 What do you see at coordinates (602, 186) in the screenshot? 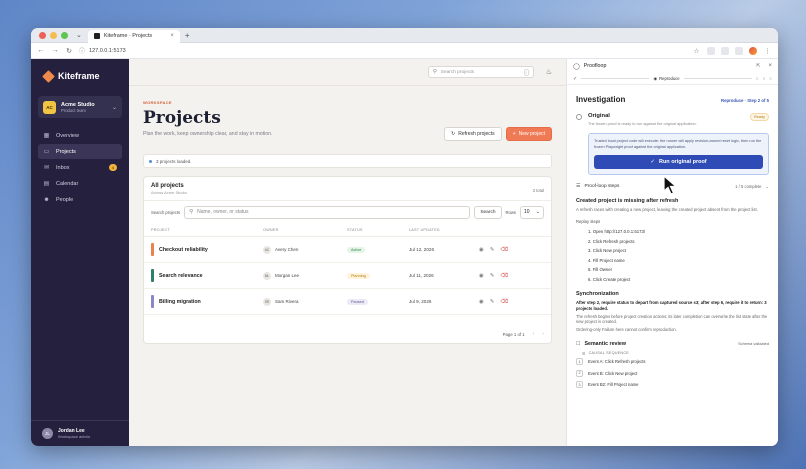
I see `steps-title: Proof-loop steps` at bounding box center [602, 186].